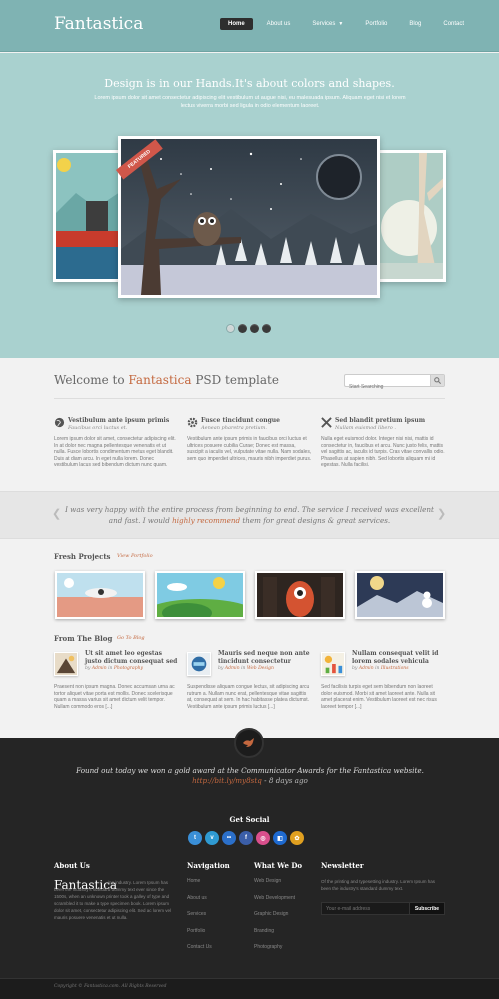  Describe the element at coordinates (342, 865) in the screenshot. I see `newsletter-heading: Newsletter` at that location.